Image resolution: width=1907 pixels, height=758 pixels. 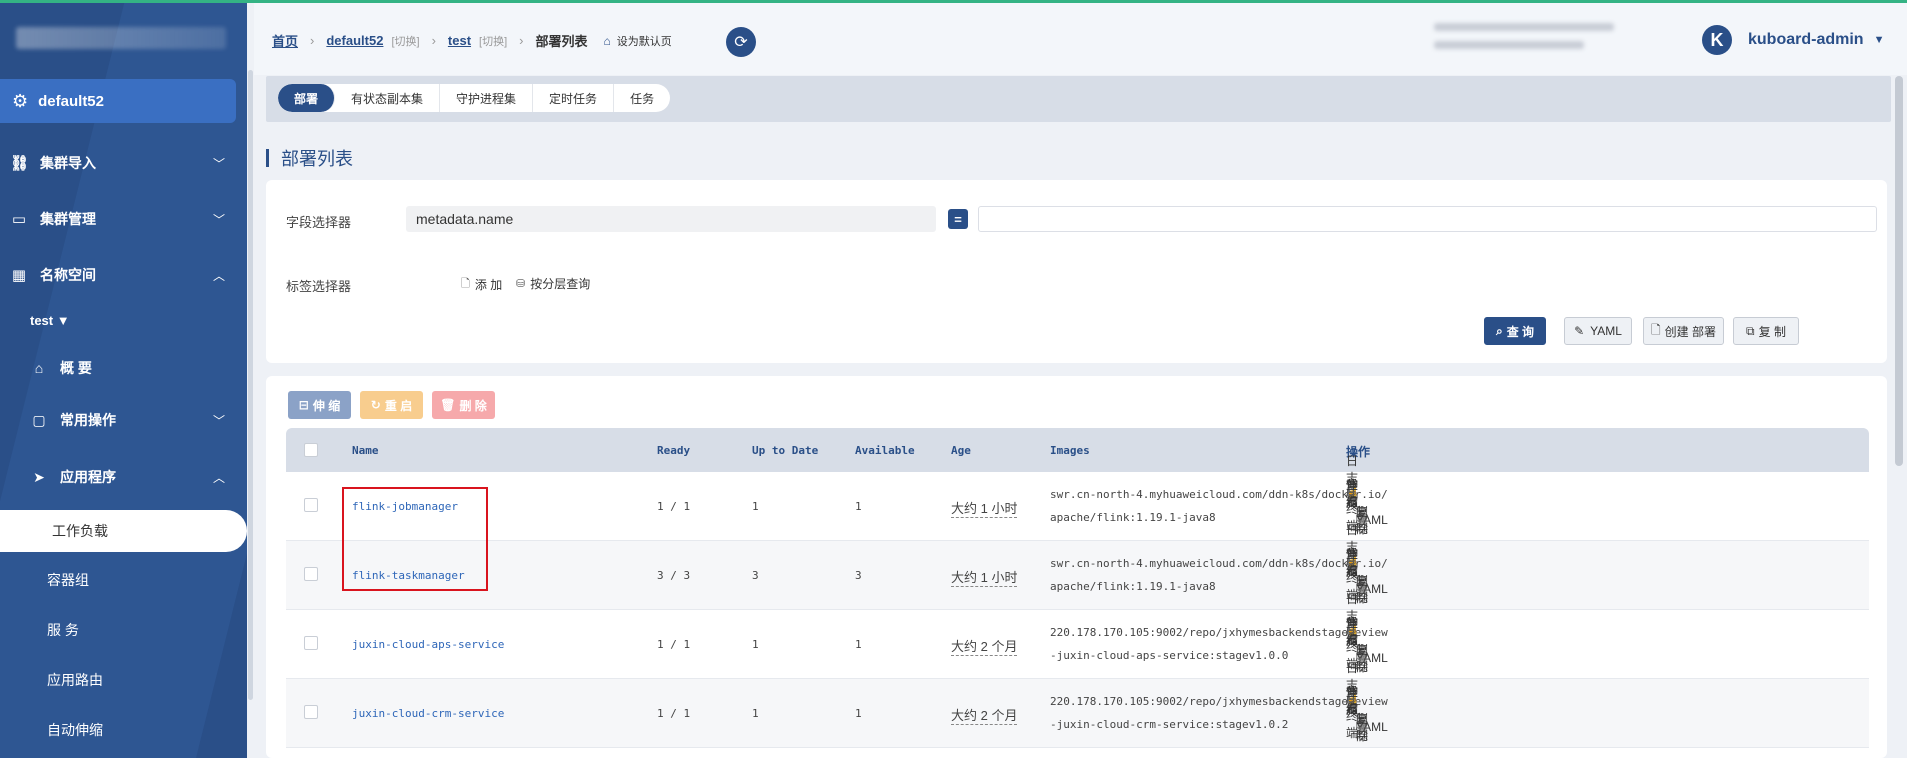 What do you see at coordinates (1579, 331) in the screenshot?
I see `edit-icon: ✎` at bounding box center [1579, 331].